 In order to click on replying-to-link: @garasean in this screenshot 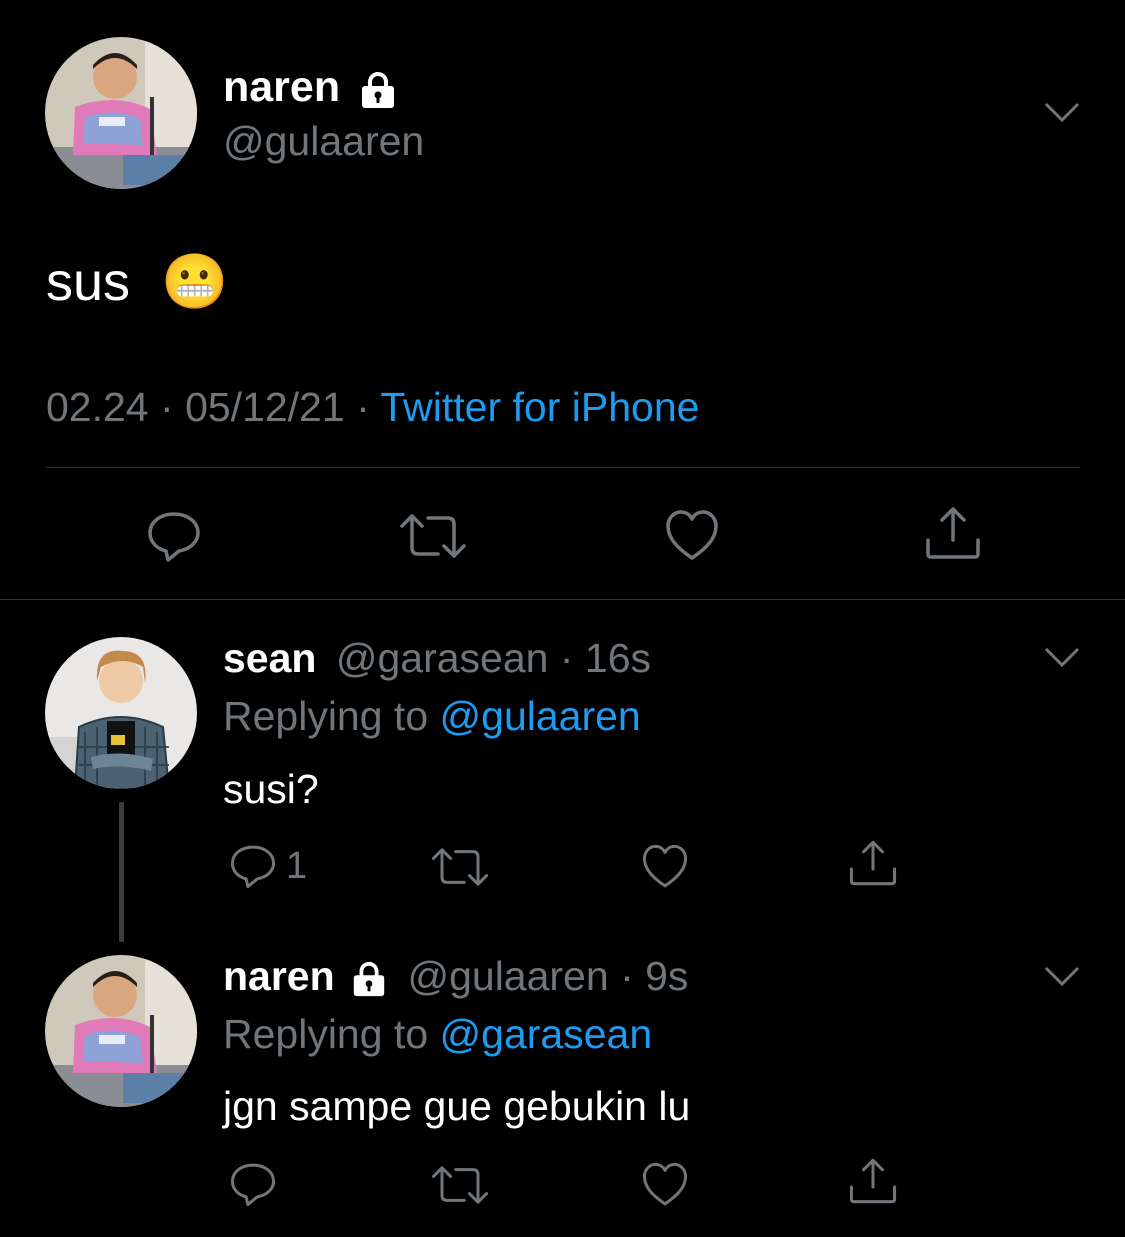, I will do `click(546, 1034)`.